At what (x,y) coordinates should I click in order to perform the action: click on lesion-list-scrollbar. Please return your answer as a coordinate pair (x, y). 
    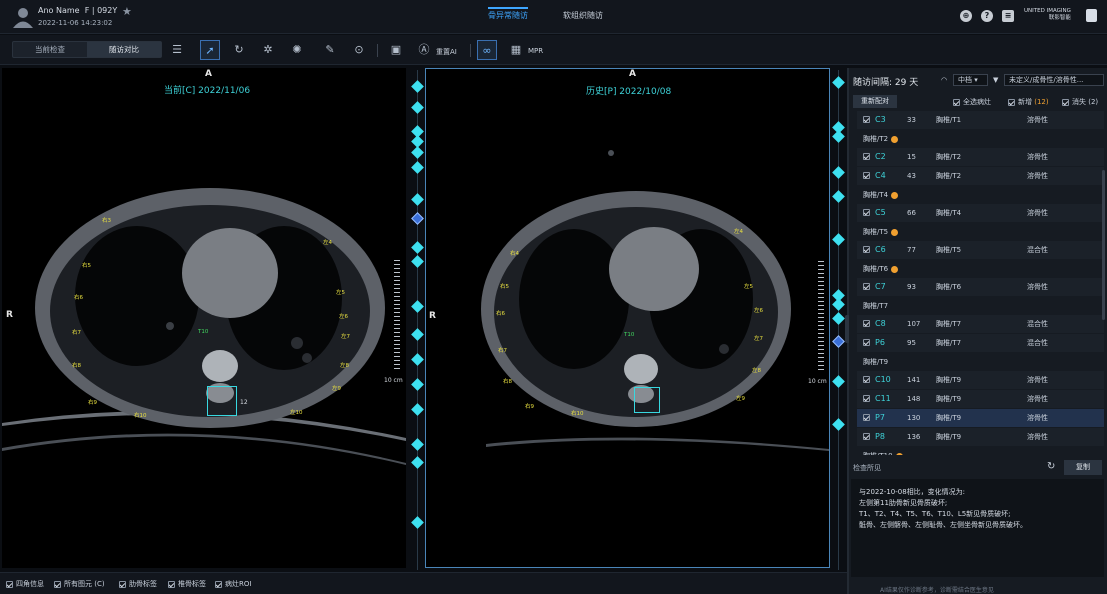
    Looking at the image, I should click on (1103, 245).